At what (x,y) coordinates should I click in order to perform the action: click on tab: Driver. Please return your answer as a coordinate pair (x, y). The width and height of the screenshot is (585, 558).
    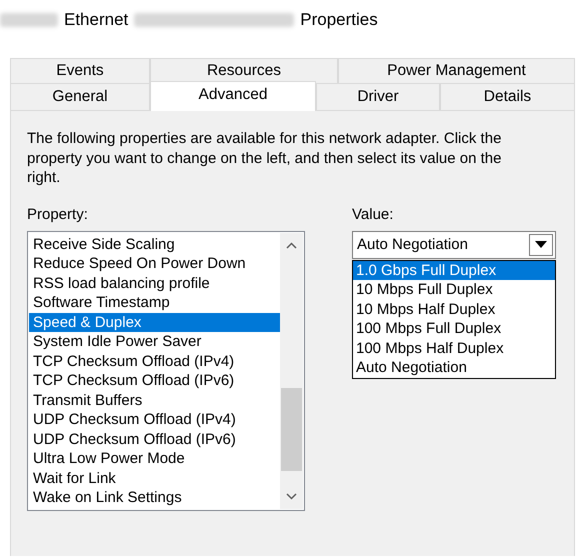
    Looking at the image, I should click on (378, 96).